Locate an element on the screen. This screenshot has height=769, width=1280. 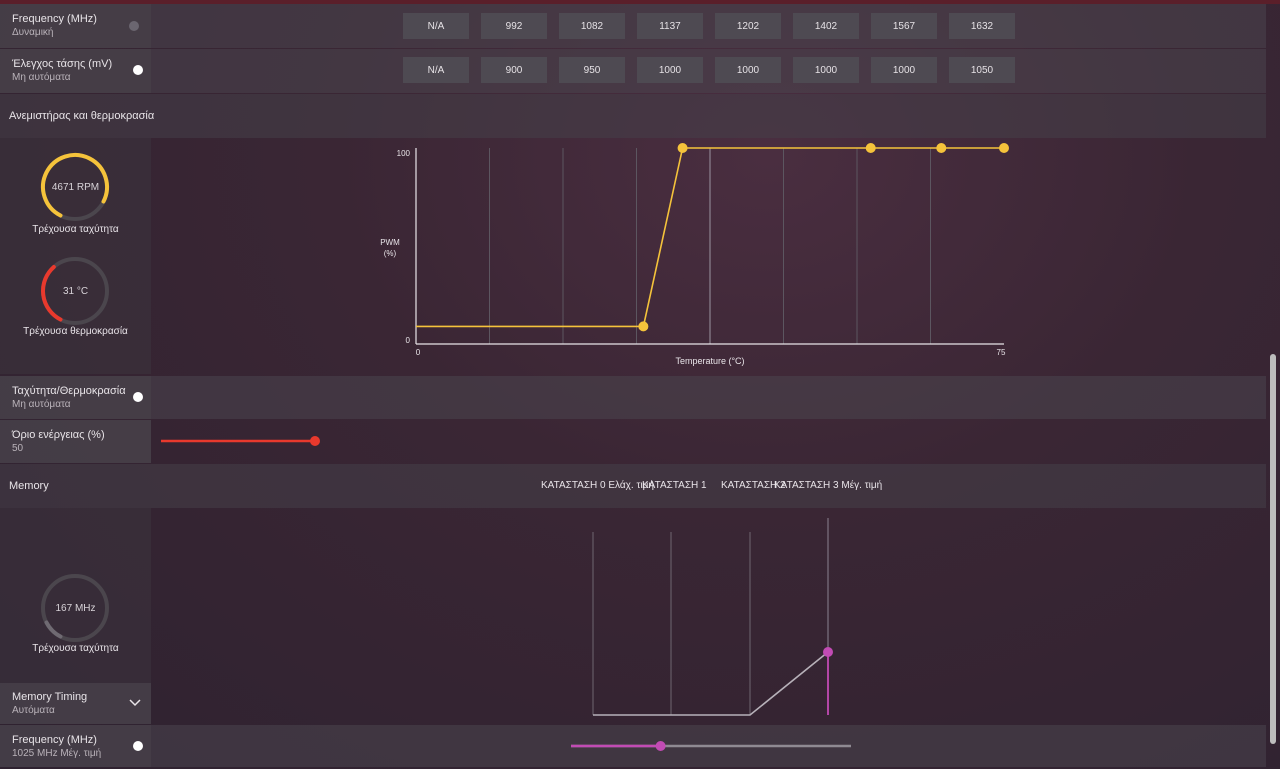
voltage-cell-3: 1000 is located at coordinates (670, 70).